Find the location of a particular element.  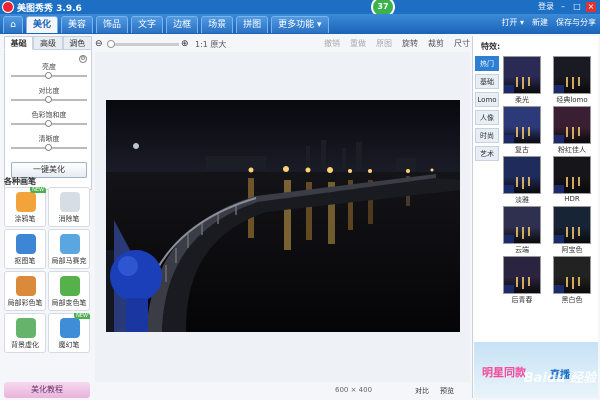

zoom-in-icon: ⊕ is located at coordinates (186, 44).